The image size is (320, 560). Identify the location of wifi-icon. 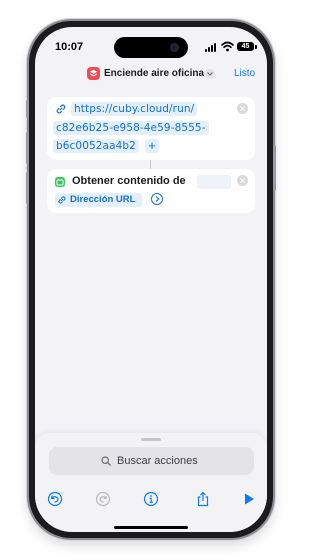
(227, 46).